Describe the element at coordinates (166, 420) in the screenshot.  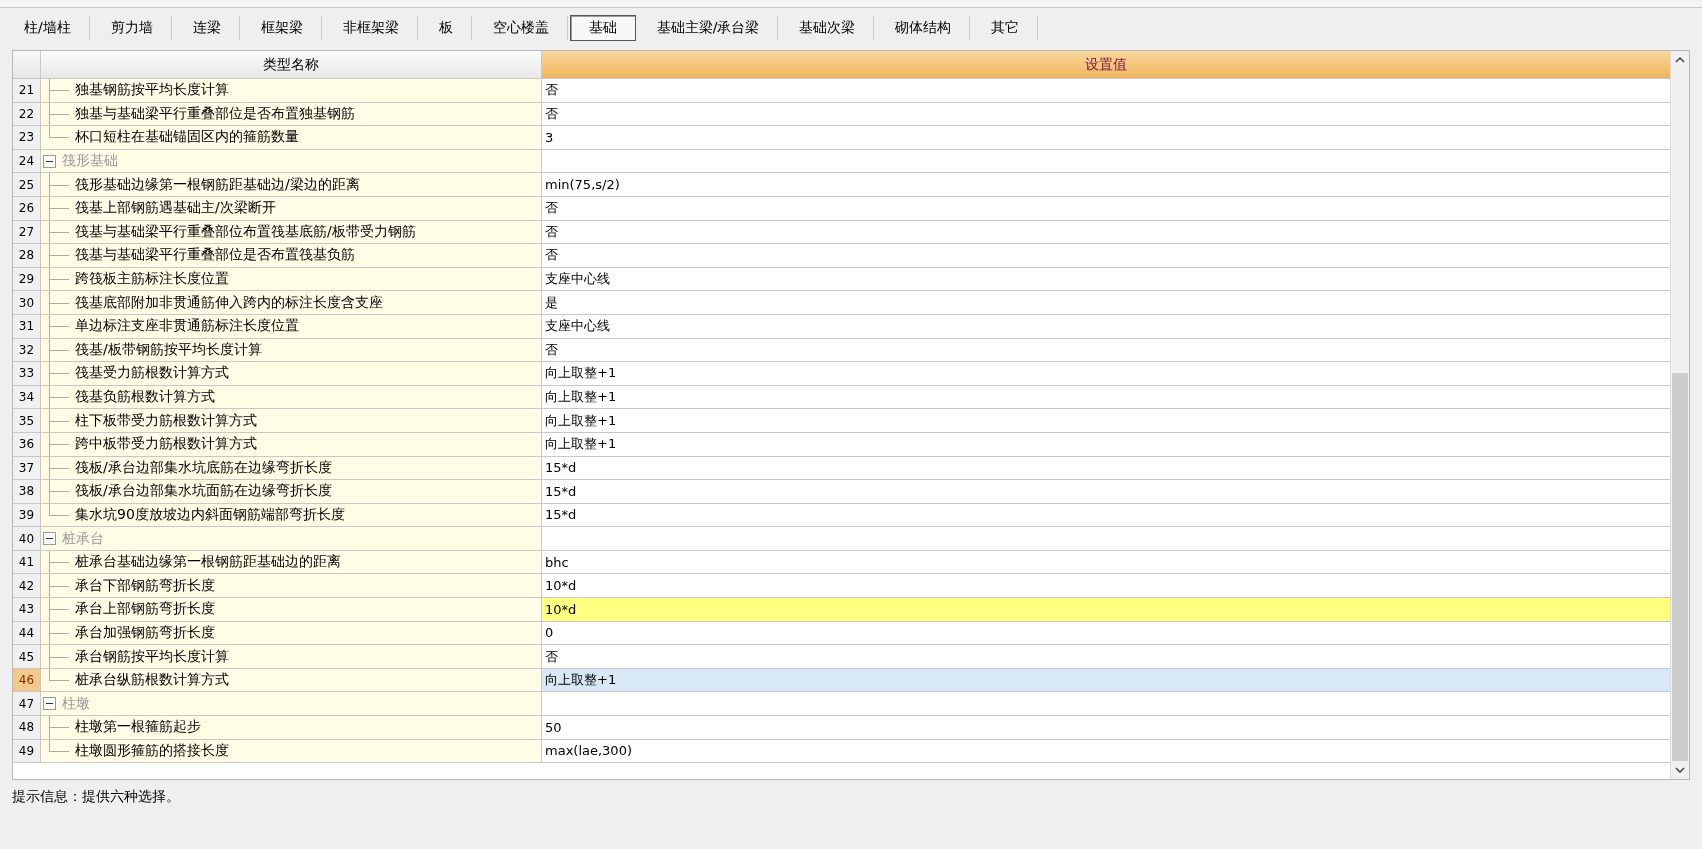
I see `setting-name: 柱下板带受力筋根数计算方式` at that location.